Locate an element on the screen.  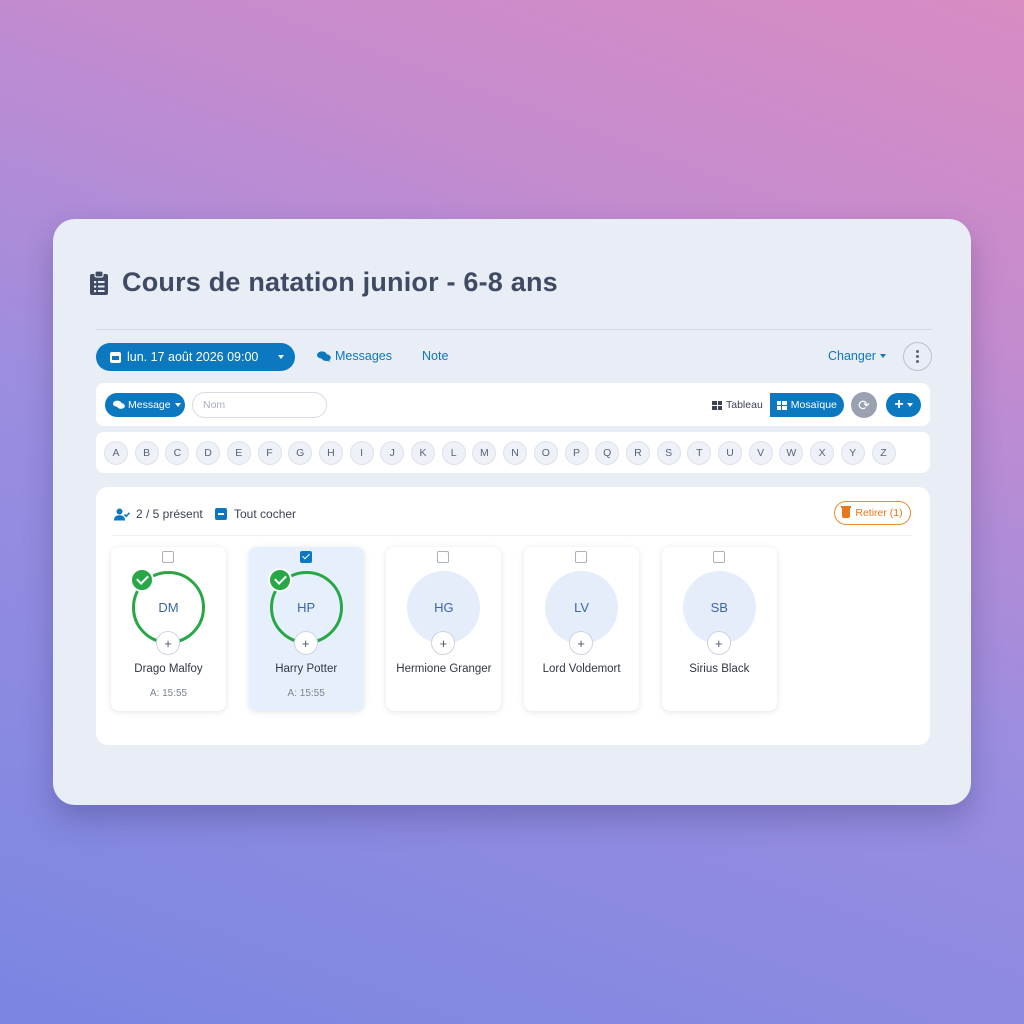
participant-tile: HP + Harry Potter A: 15:55 is located at coordinates (306, 629).